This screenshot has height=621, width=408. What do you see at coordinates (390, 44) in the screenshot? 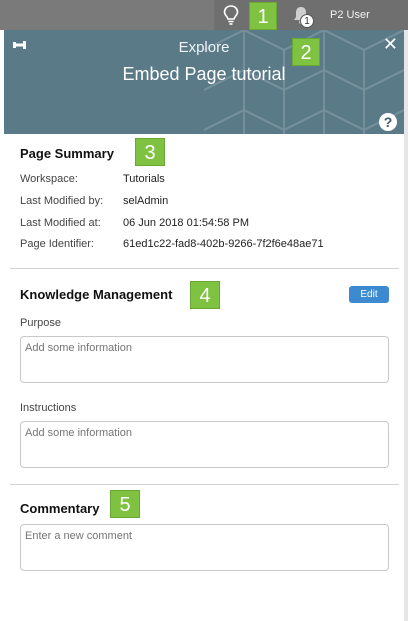
I see `close-icon: ✕` at bounding box center [390, 44].